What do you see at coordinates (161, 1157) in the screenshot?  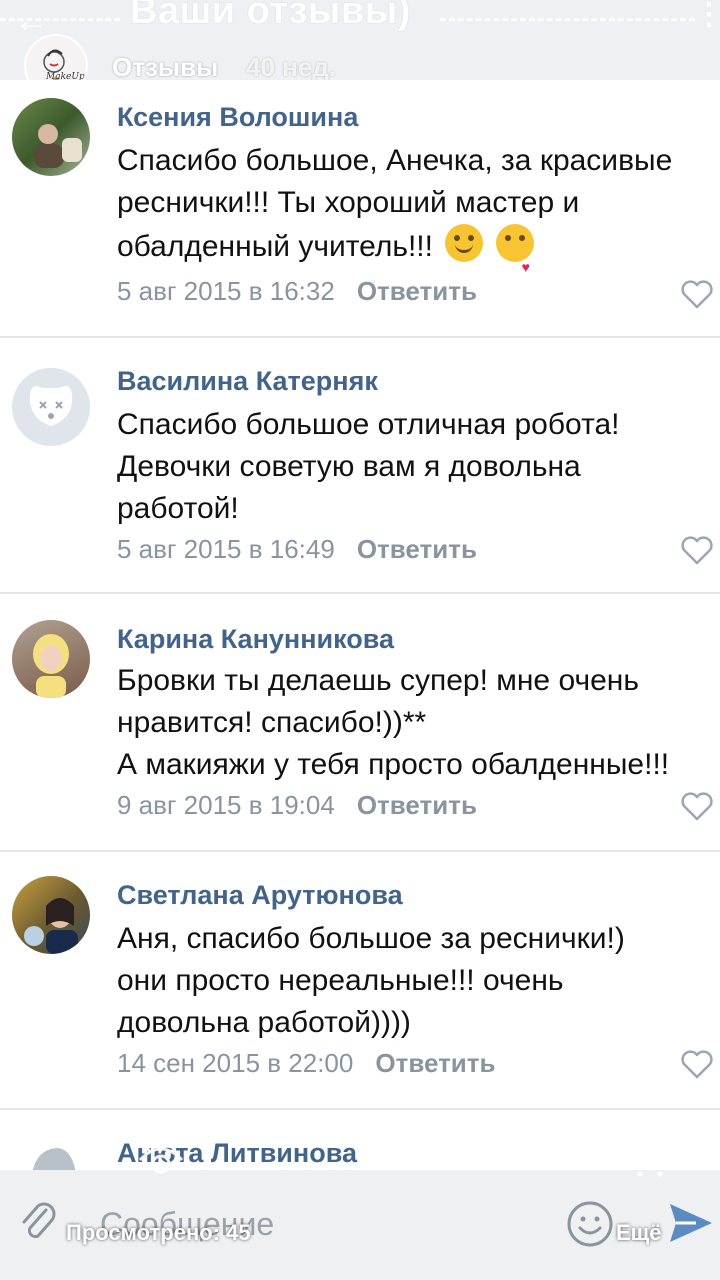 I see `eye-icon` at bounding box center [161, 1157].